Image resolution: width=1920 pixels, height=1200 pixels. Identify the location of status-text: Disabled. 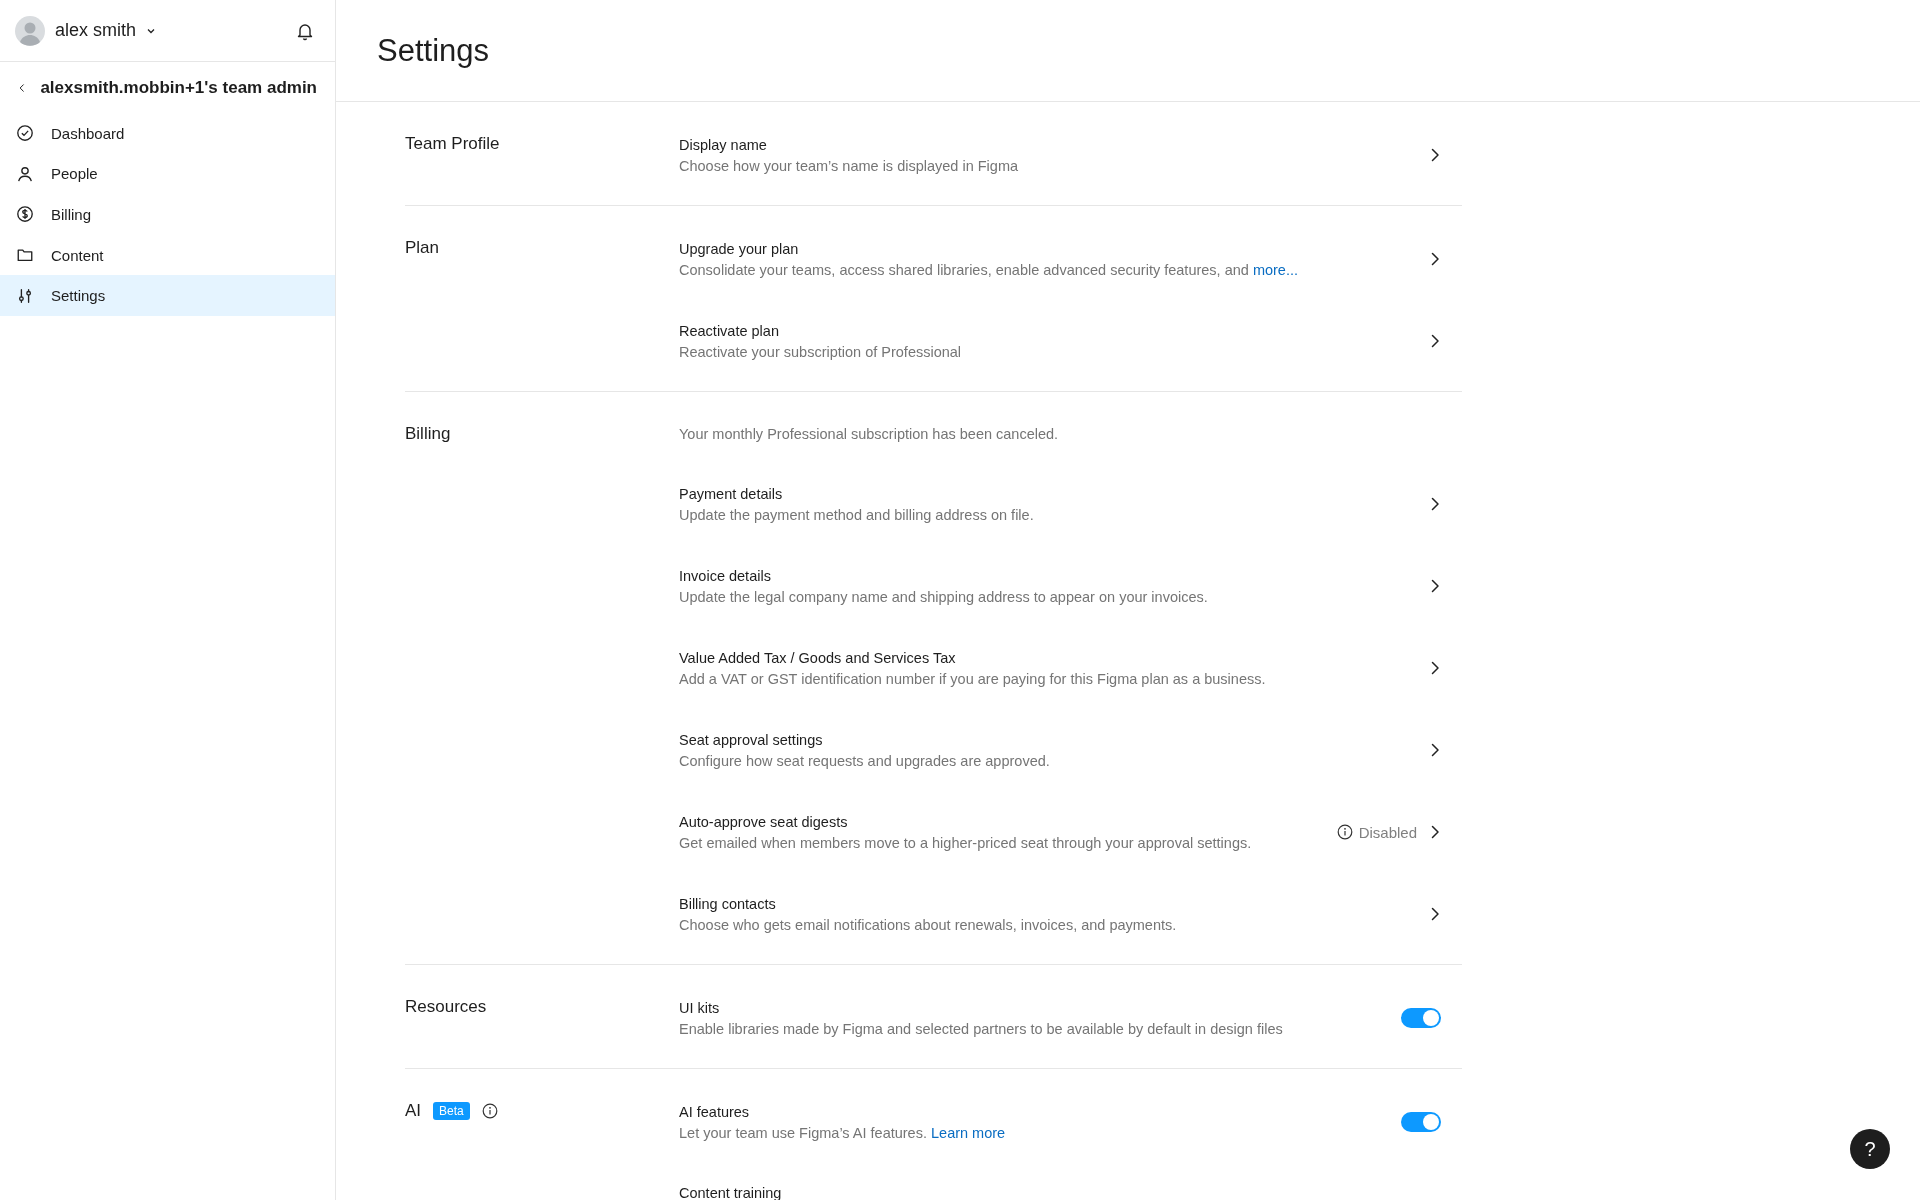
(1387, 832).